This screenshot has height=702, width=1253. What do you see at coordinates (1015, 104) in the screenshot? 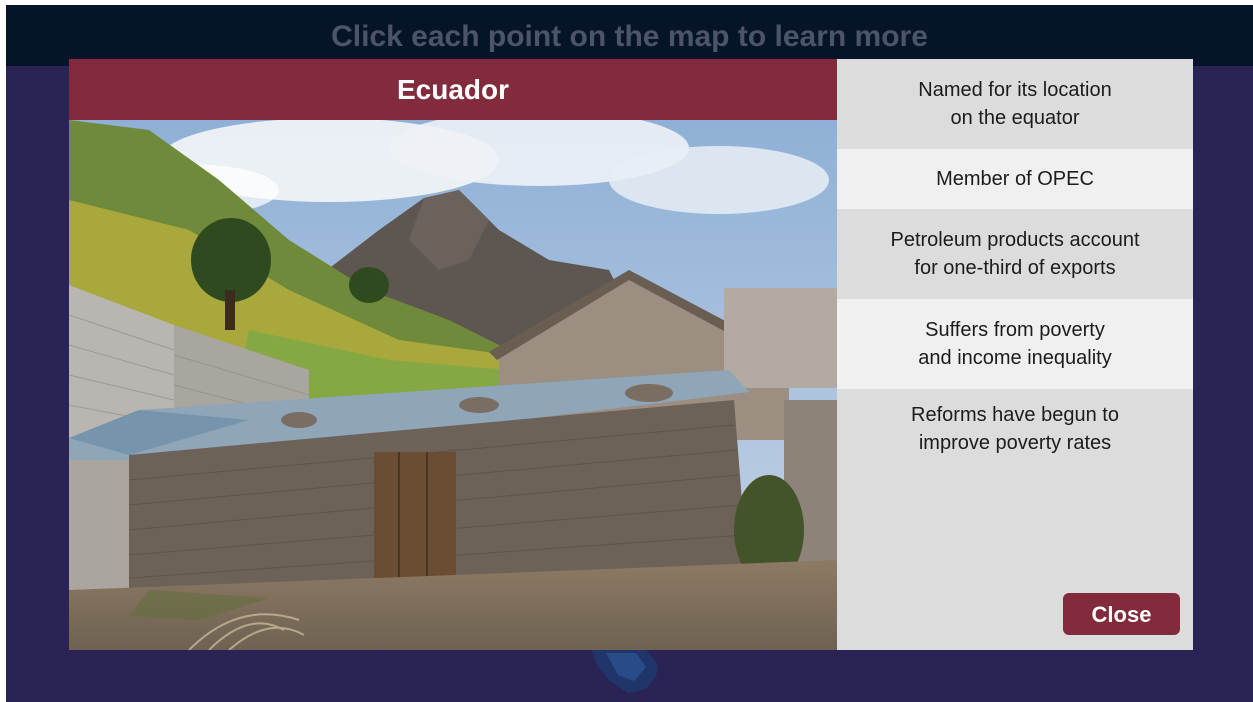
I see `fact-item: Named for its location on the equator` at bounding box center [1015, 104].